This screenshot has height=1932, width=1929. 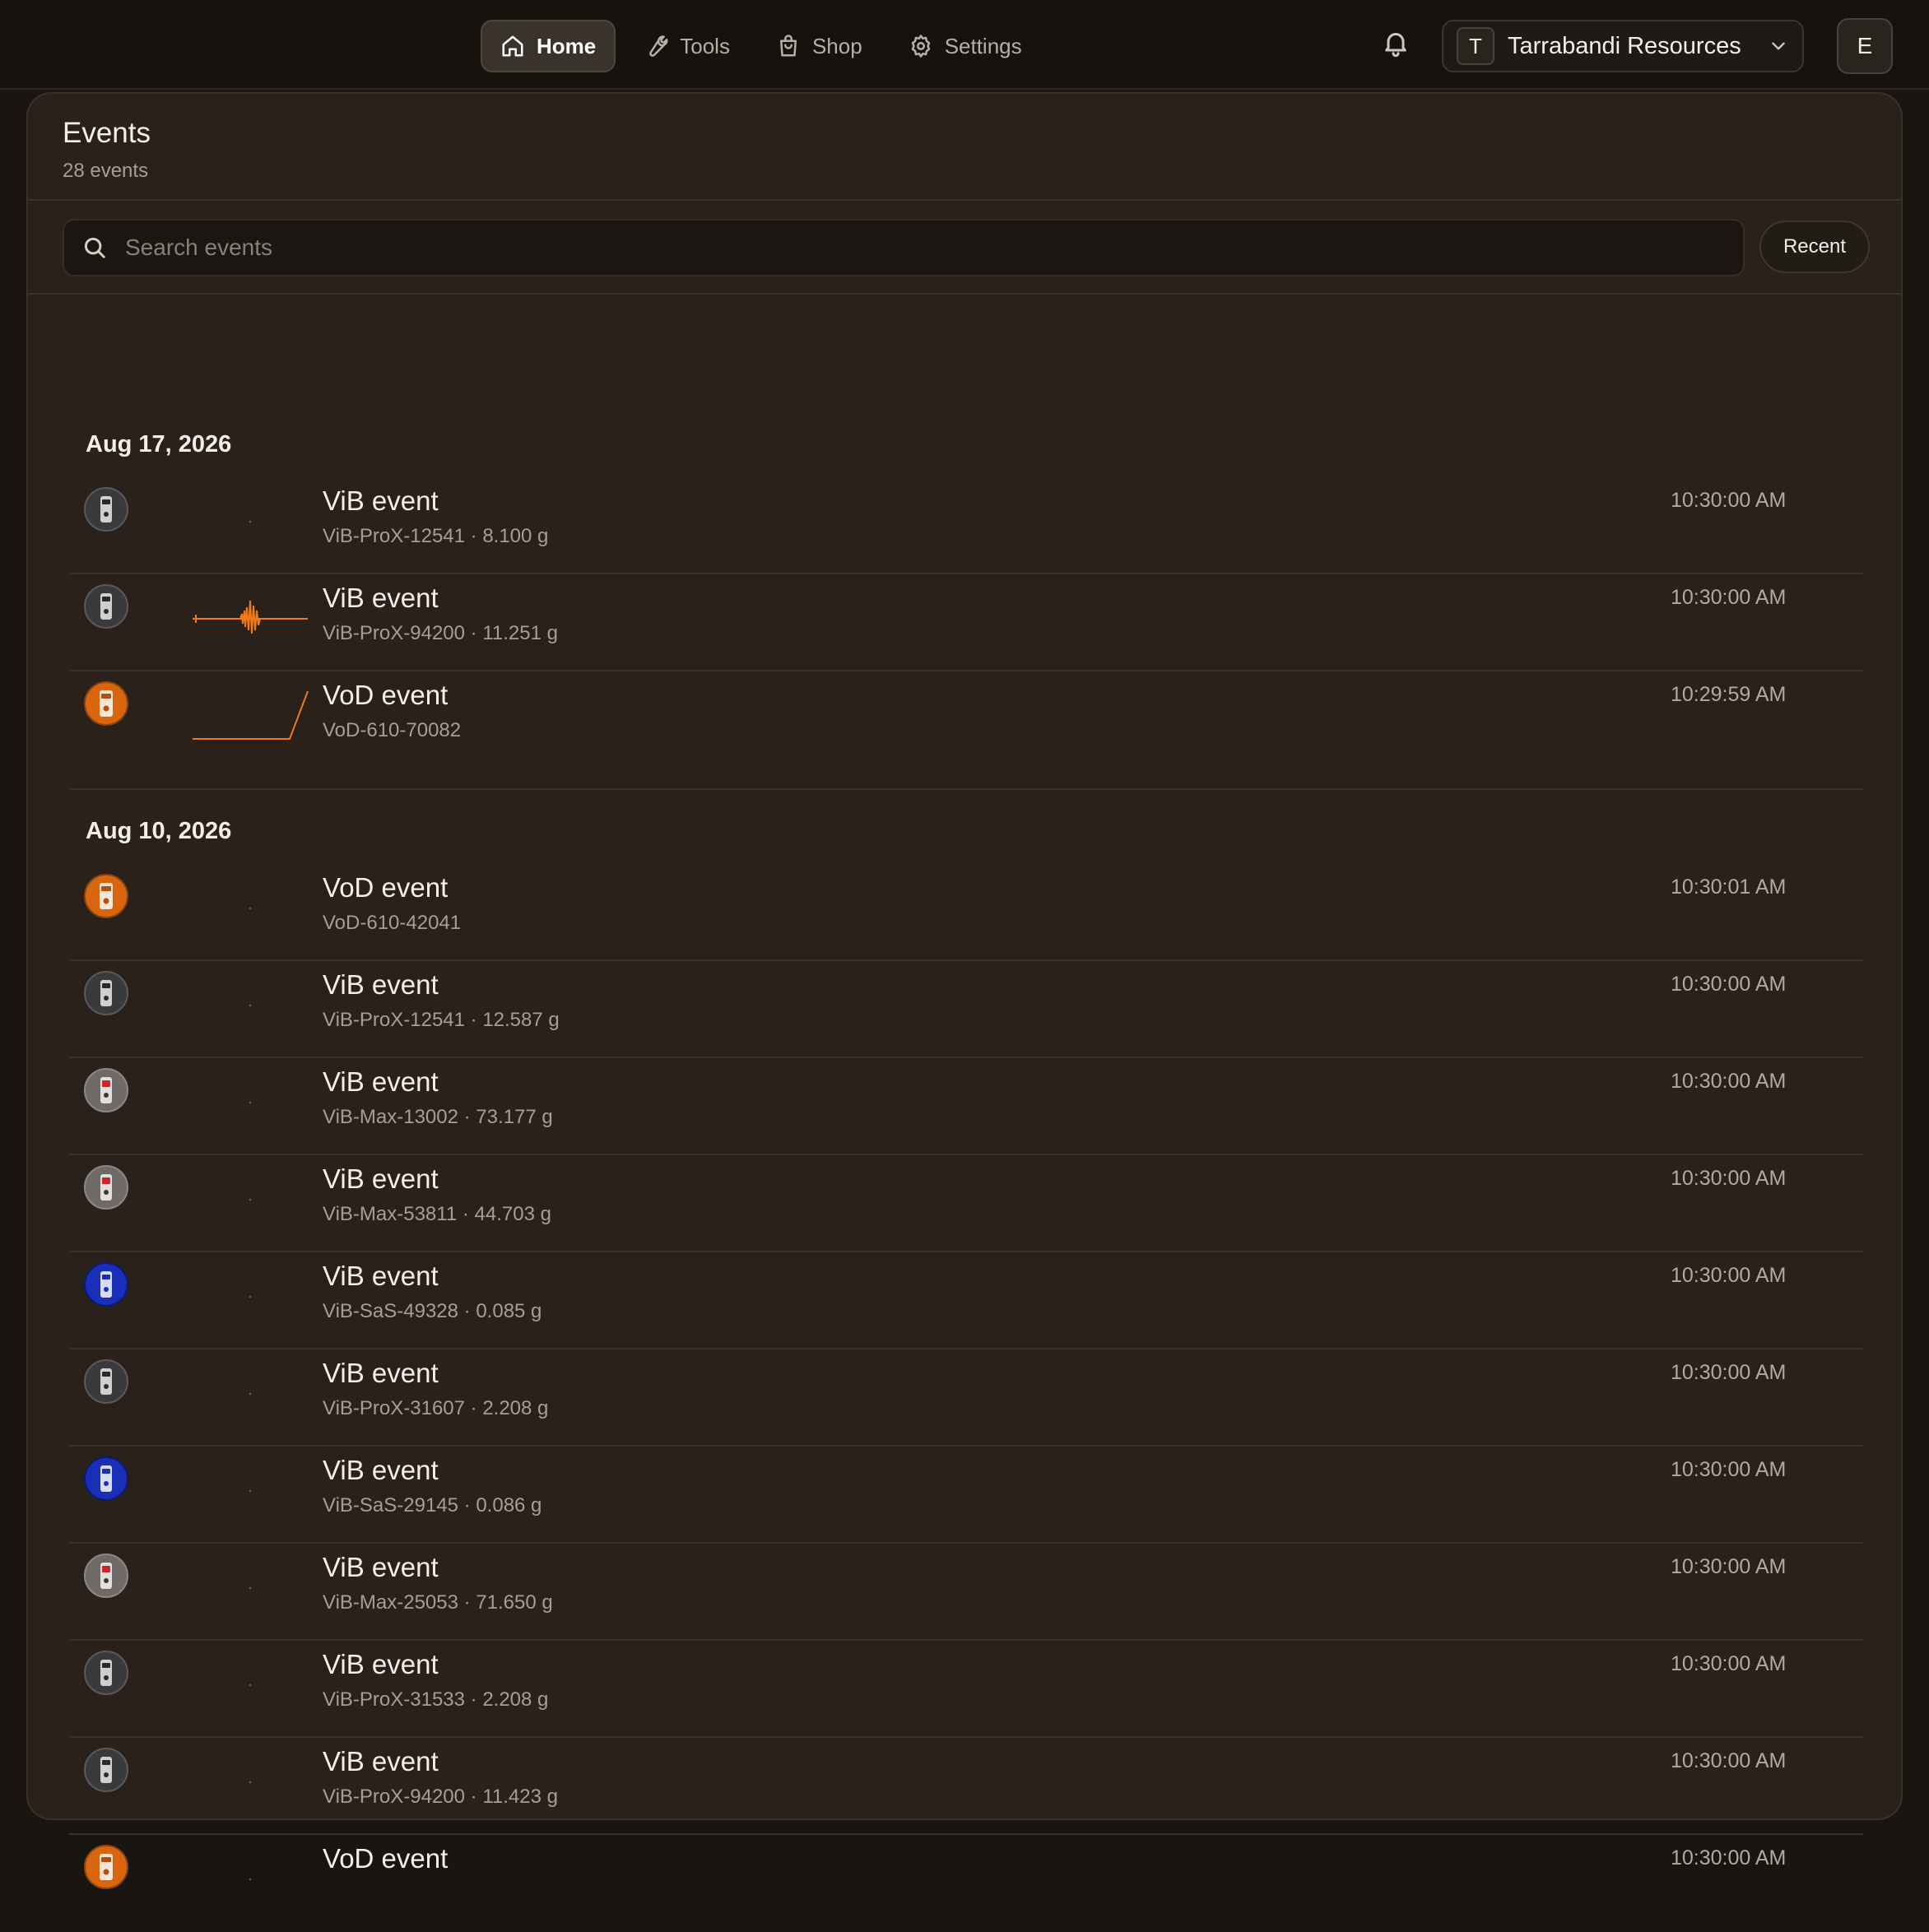 What do you see at coordinates (658, 46) in the screenshot?
I see `wrench-icon` at bounding box center [658, 46].